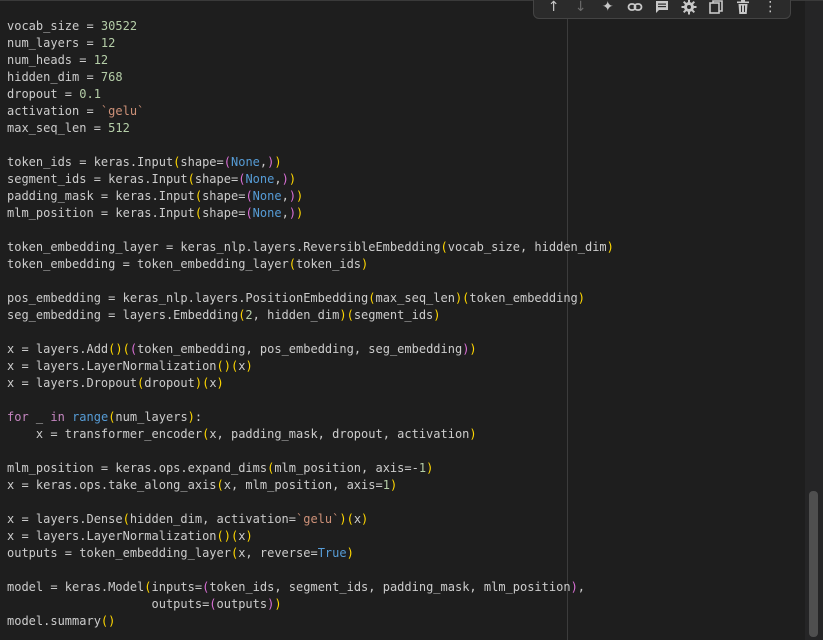 This screenshot has height=640, width=823. What do you see at coordinates (137, 468) in the screenshot?
I see `code-token: mlm_position = keras.ops.expand_dims` at bounding box center [137, 468].